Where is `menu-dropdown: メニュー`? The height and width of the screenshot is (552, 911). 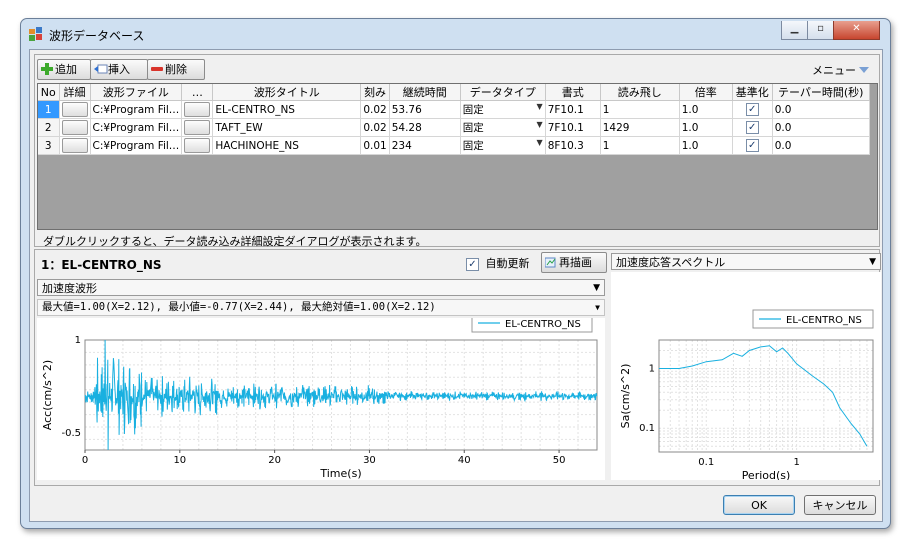 menu-dropdown: メニュー is located at coordinates (840, 70).